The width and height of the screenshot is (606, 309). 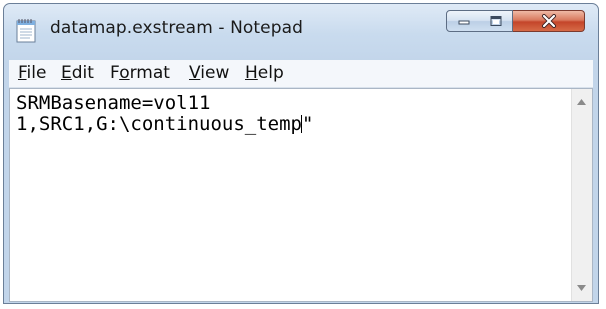 I want to click on scroll-up-arrow-icon, so click(x=581, y=102).